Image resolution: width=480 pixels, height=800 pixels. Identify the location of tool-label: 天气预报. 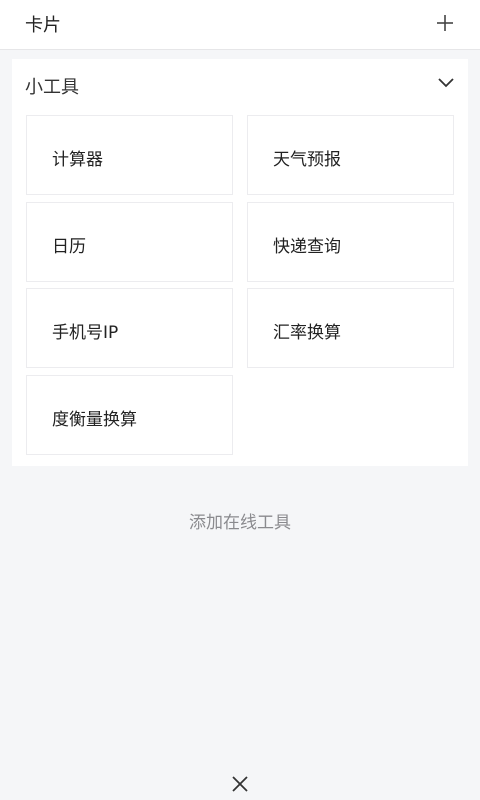
(307, 160).